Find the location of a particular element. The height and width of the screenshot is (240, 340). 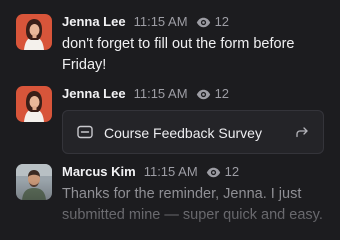

message-meta: Marcus Kim 11:15 AM 12 is located at coordinates (193, 172).